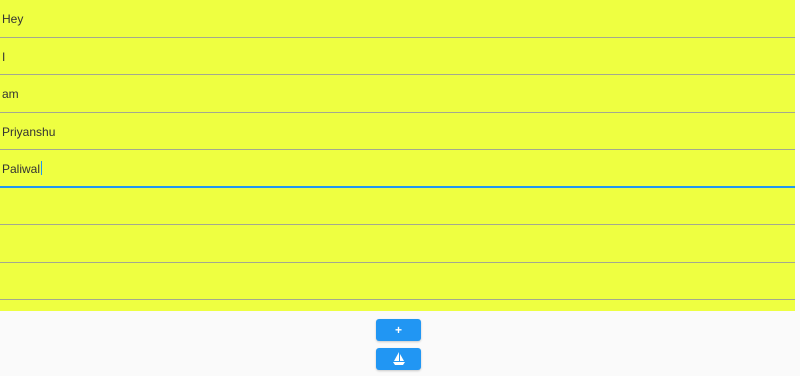 This screenshot has height=376, width=800. I want to click on note-line-input: I, so click(397, 56).